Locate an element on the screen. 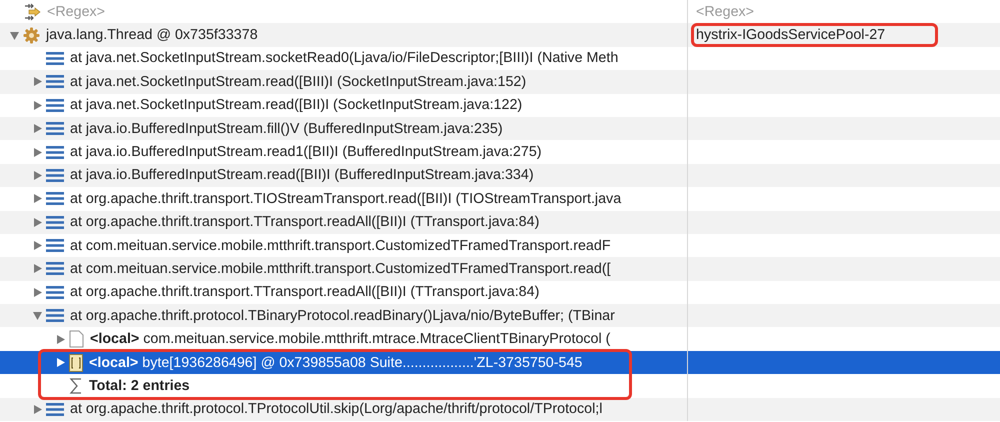  document-icon is located at coordinates (76, 339).